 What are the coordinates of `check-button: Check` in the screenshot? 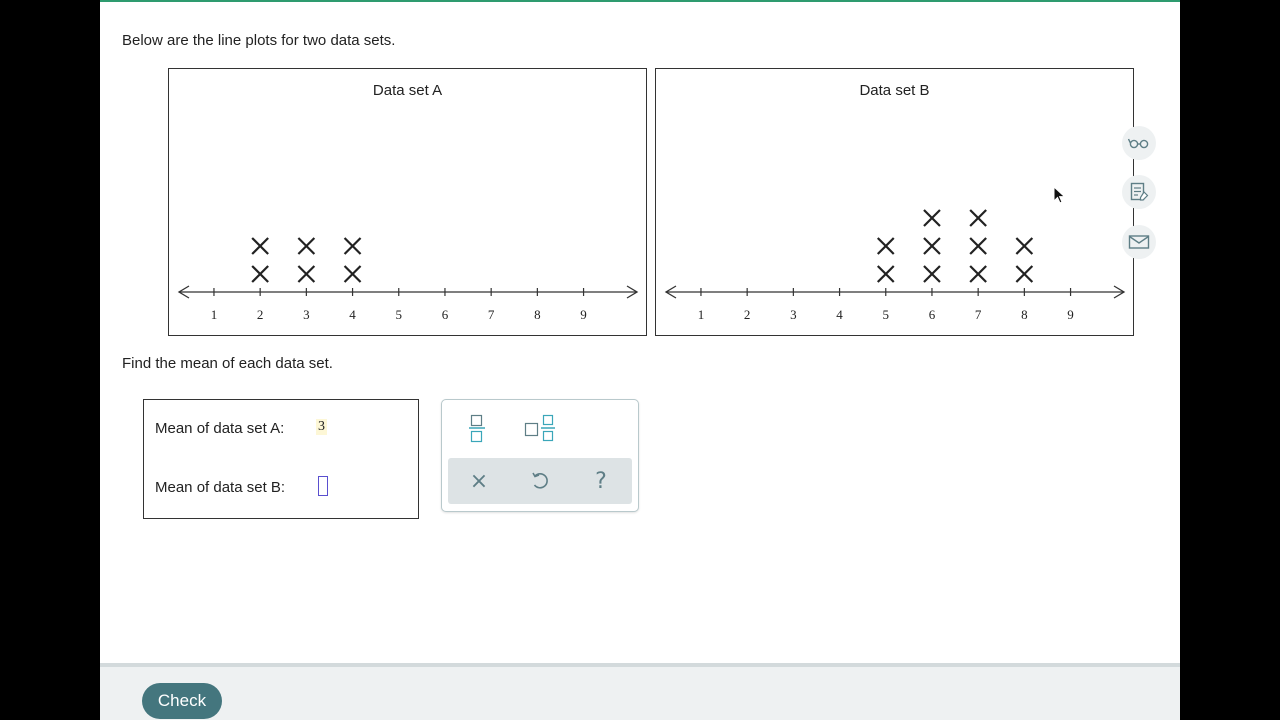 It's located at (182, 701).